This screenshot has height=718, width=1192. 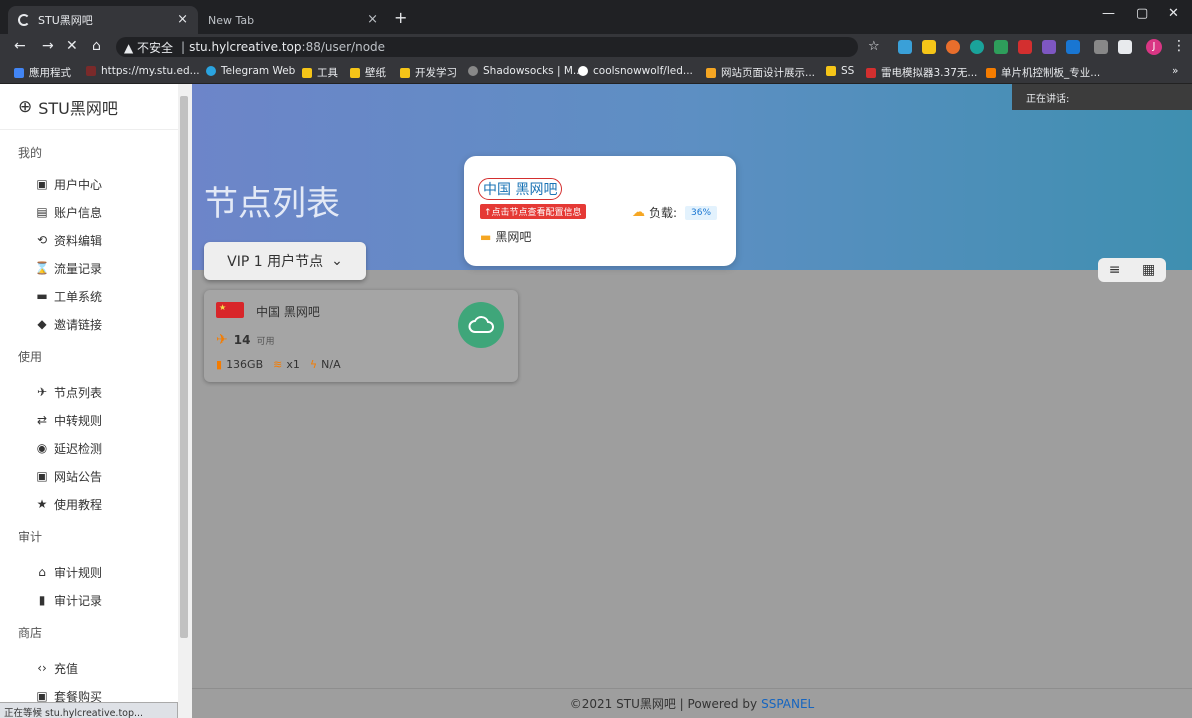 I want to click on page-title: 节点列表, so click(x=272, y=204).